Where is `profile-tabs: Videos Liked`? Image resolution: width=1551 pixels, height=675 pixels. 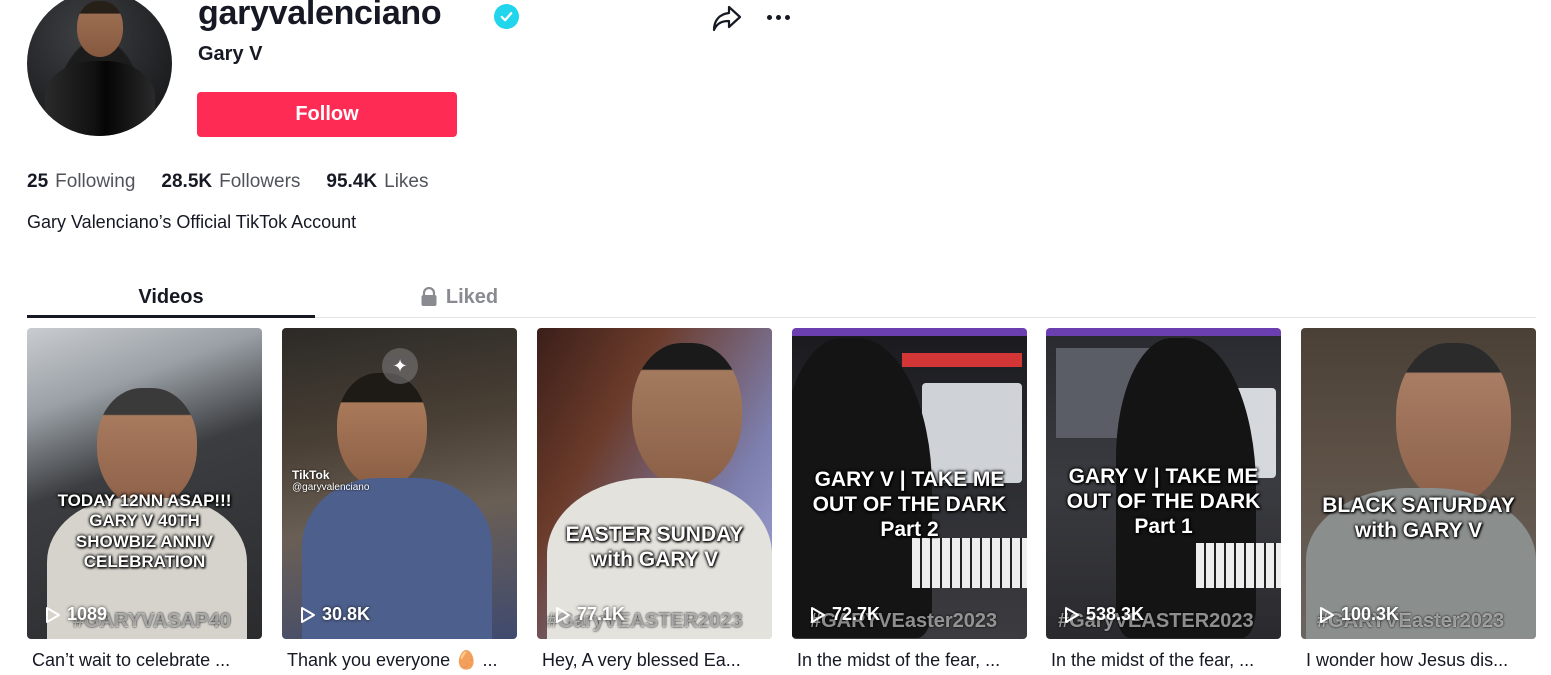
profile-tabs: Videos Liked is located at coordinates (781, 297).